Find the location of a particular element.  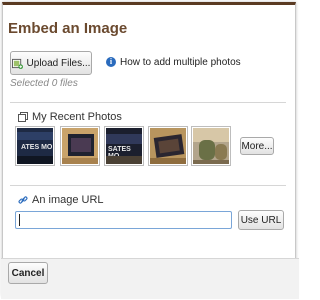

recent-photo-thumbnail: ATES MO is located at coordinates (35, 146).